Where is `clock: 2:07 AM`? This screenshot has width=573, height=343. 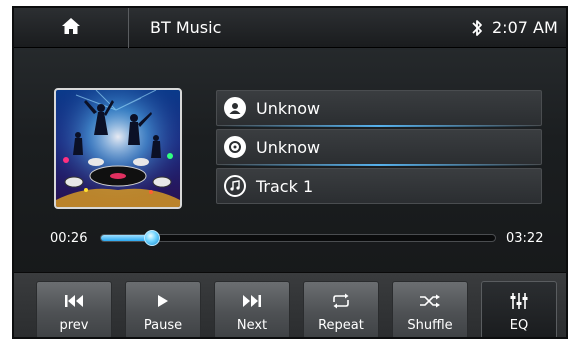 clock: 2:07 AM is located at coordinates (525, 27).